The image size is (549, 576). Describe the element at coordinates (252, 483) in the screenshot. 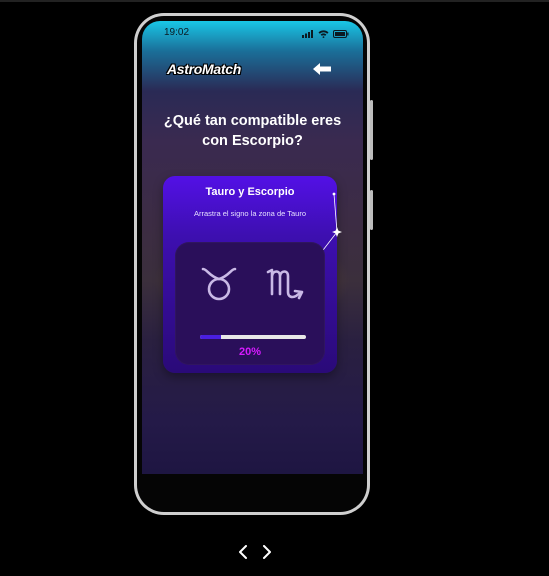

I see `bottom-bar` at that location.